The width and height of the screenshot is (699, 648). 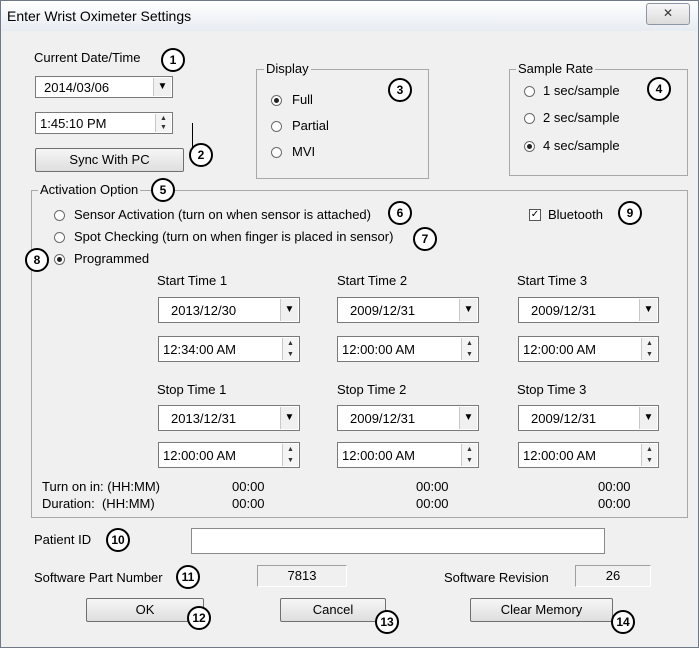 What do you see at coordinates (59, 215) in the screenshot?
I see `sensor-activation-radio` at bounding box center [59, 215].